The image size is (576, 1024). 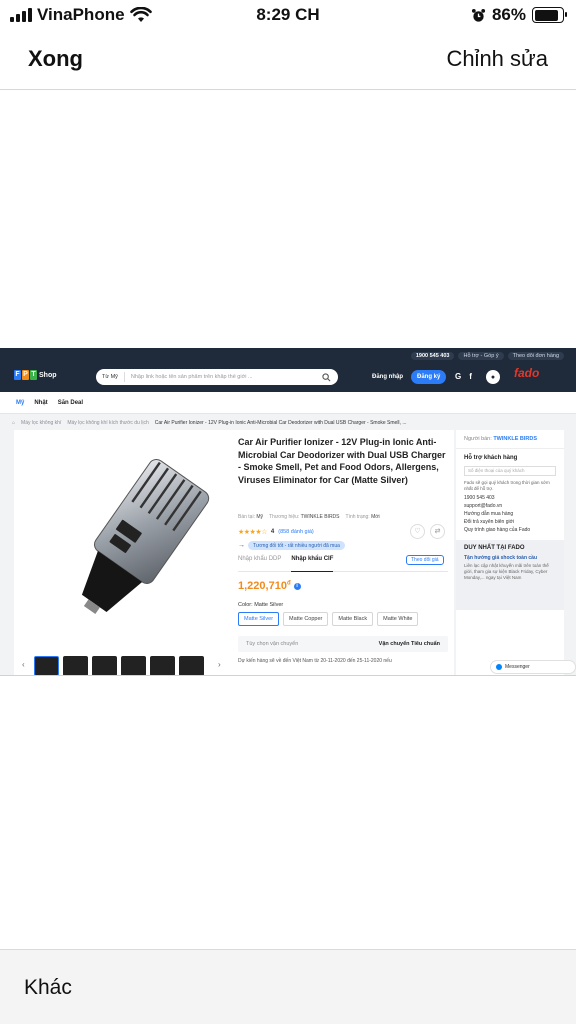 I want to click on home-icon: ⌂, so click(x=13, y=423).